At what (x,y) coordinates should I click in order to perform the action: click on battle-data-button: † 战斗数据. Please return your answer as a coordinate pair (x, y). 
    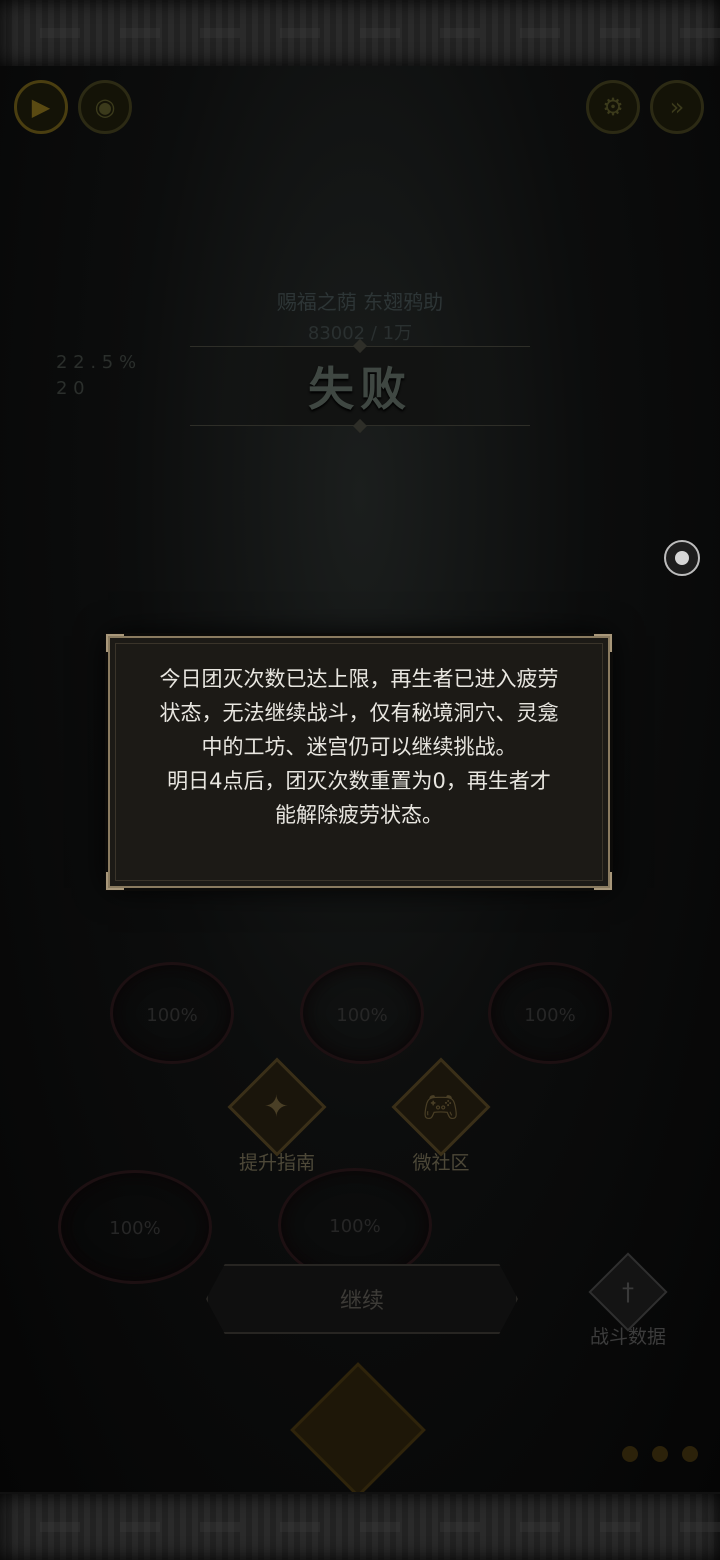
    Looking at the image, I should click on (628, 1300).